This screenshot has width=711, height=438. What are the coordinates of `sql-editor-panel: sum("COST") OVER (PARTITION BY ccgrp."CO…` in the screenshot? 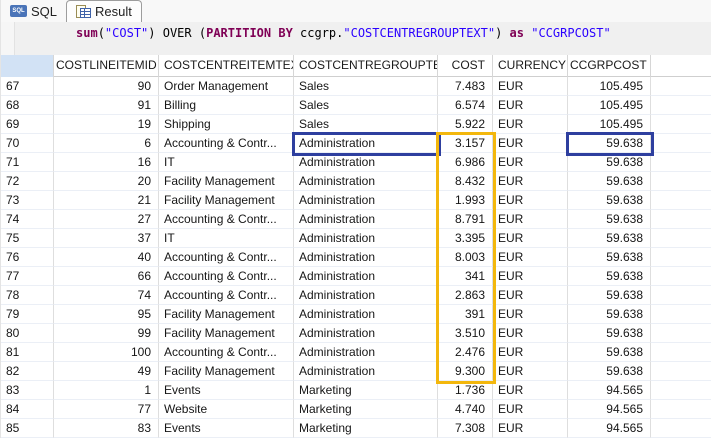 It's located at (356, 38).